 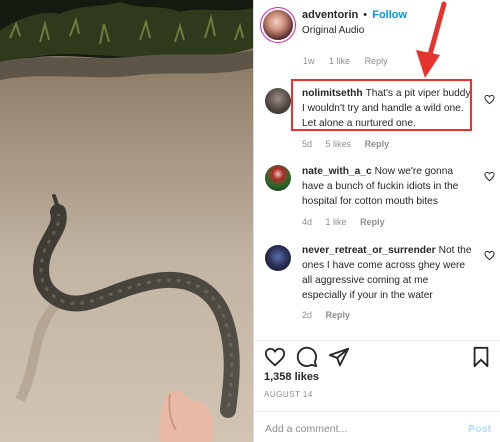 I want to click on add-comment-bar: Add a comment... Post, so click(x=377, y=426).